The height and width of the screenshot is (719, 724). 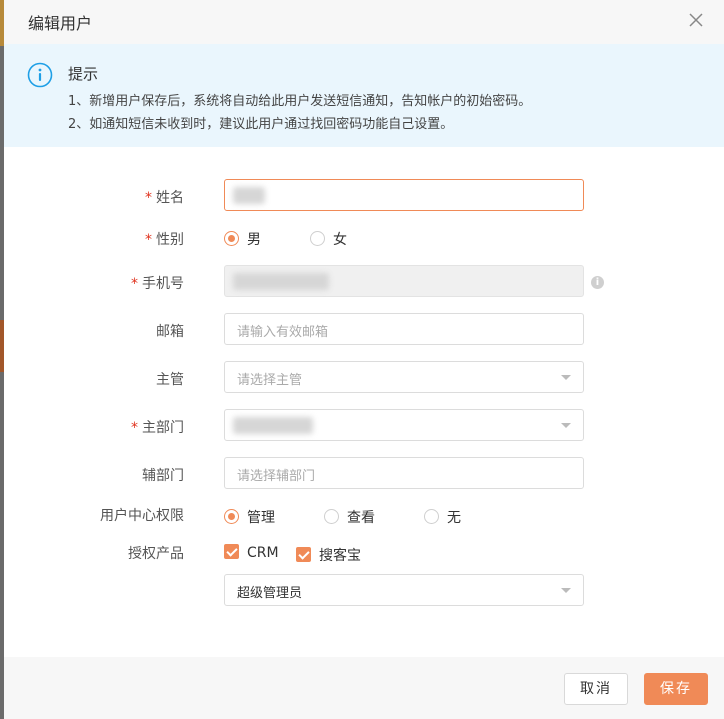 What do you see at coordinates (597, 282) in the screenshot?
I see `info-small-icon: i` at bounding box center [597, 282].